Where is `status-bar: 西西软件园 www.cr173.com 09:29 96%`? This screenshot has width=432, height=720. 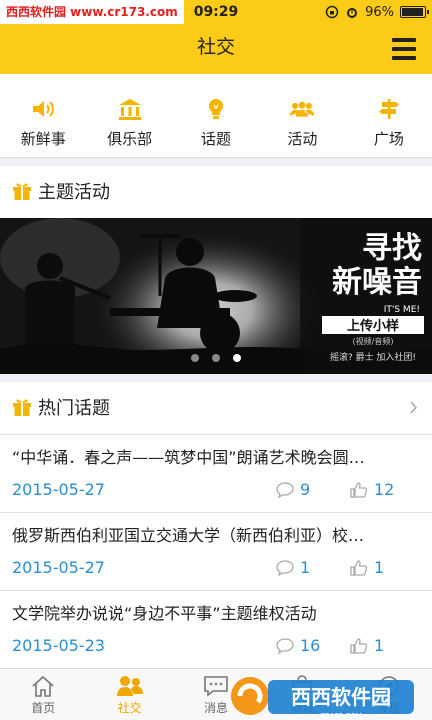 status-bar: 西西软件园 www.cr173.com 09:29 96% is located at coordinates (216, 12).